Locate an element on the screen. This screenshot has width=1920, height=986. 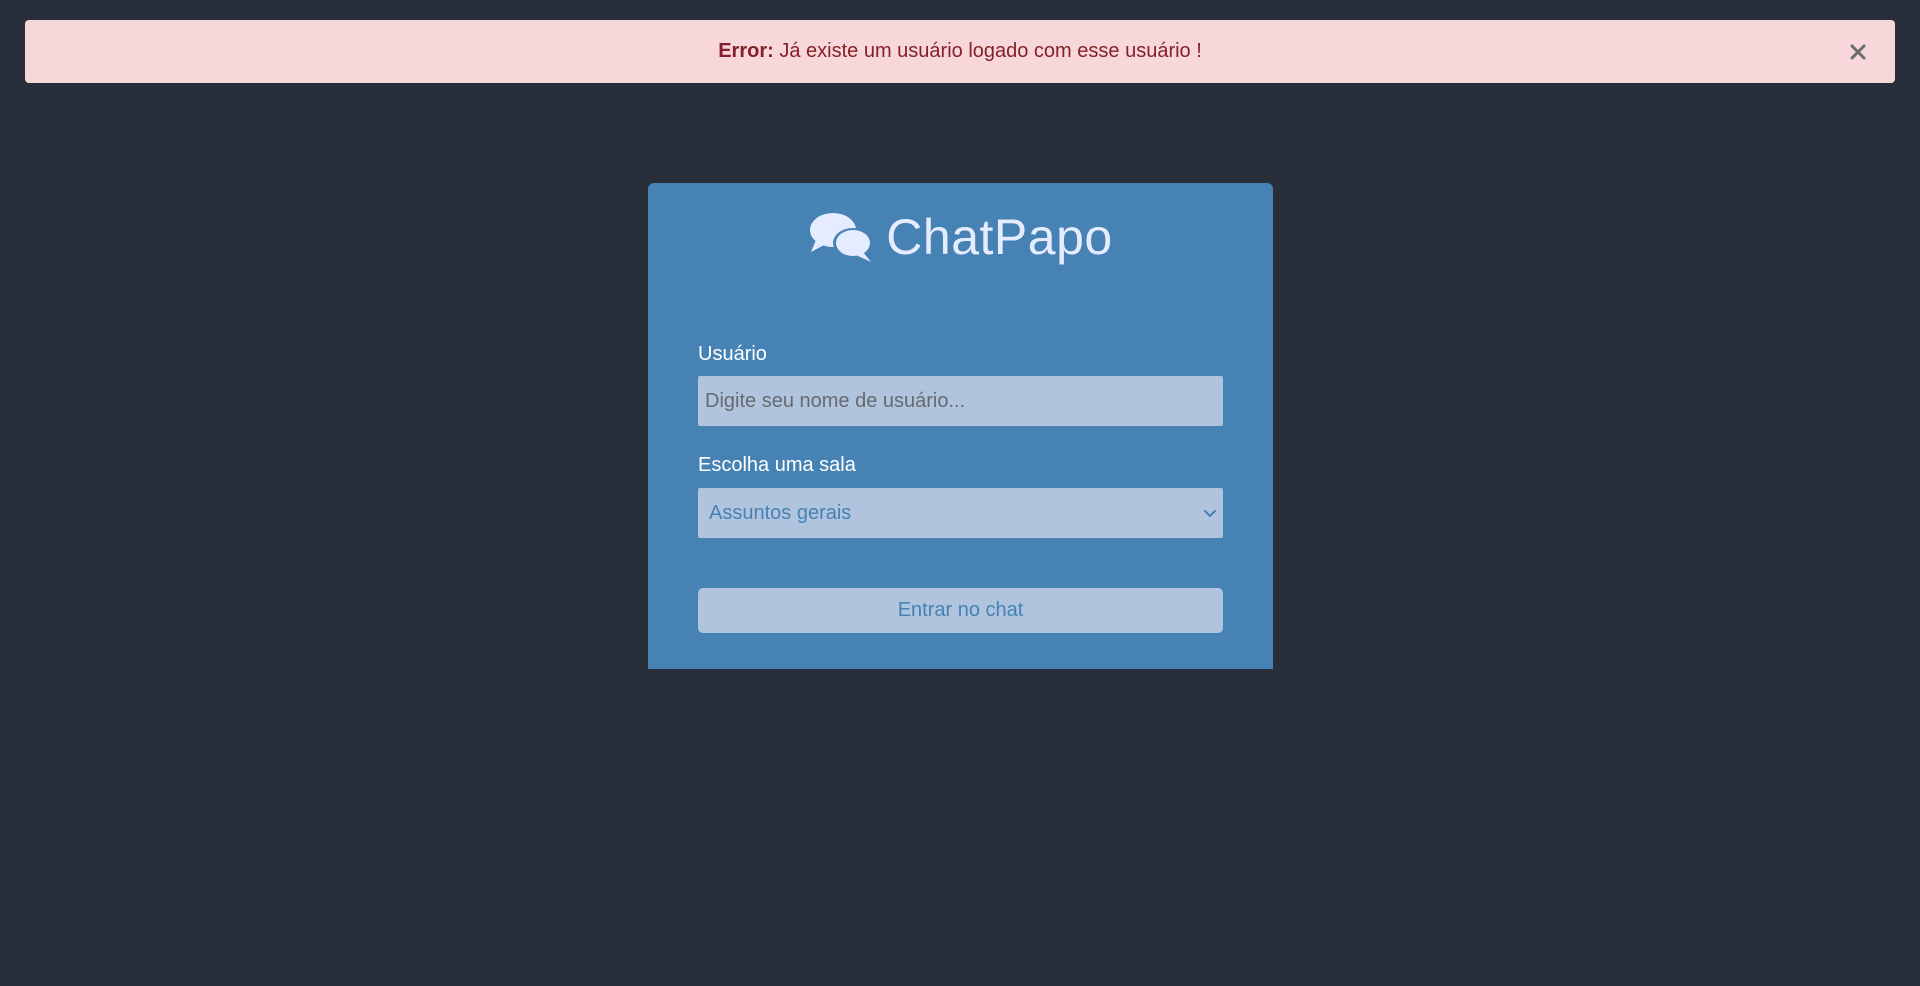
alert-prefix: Error: is located at coordinates (746, 51).